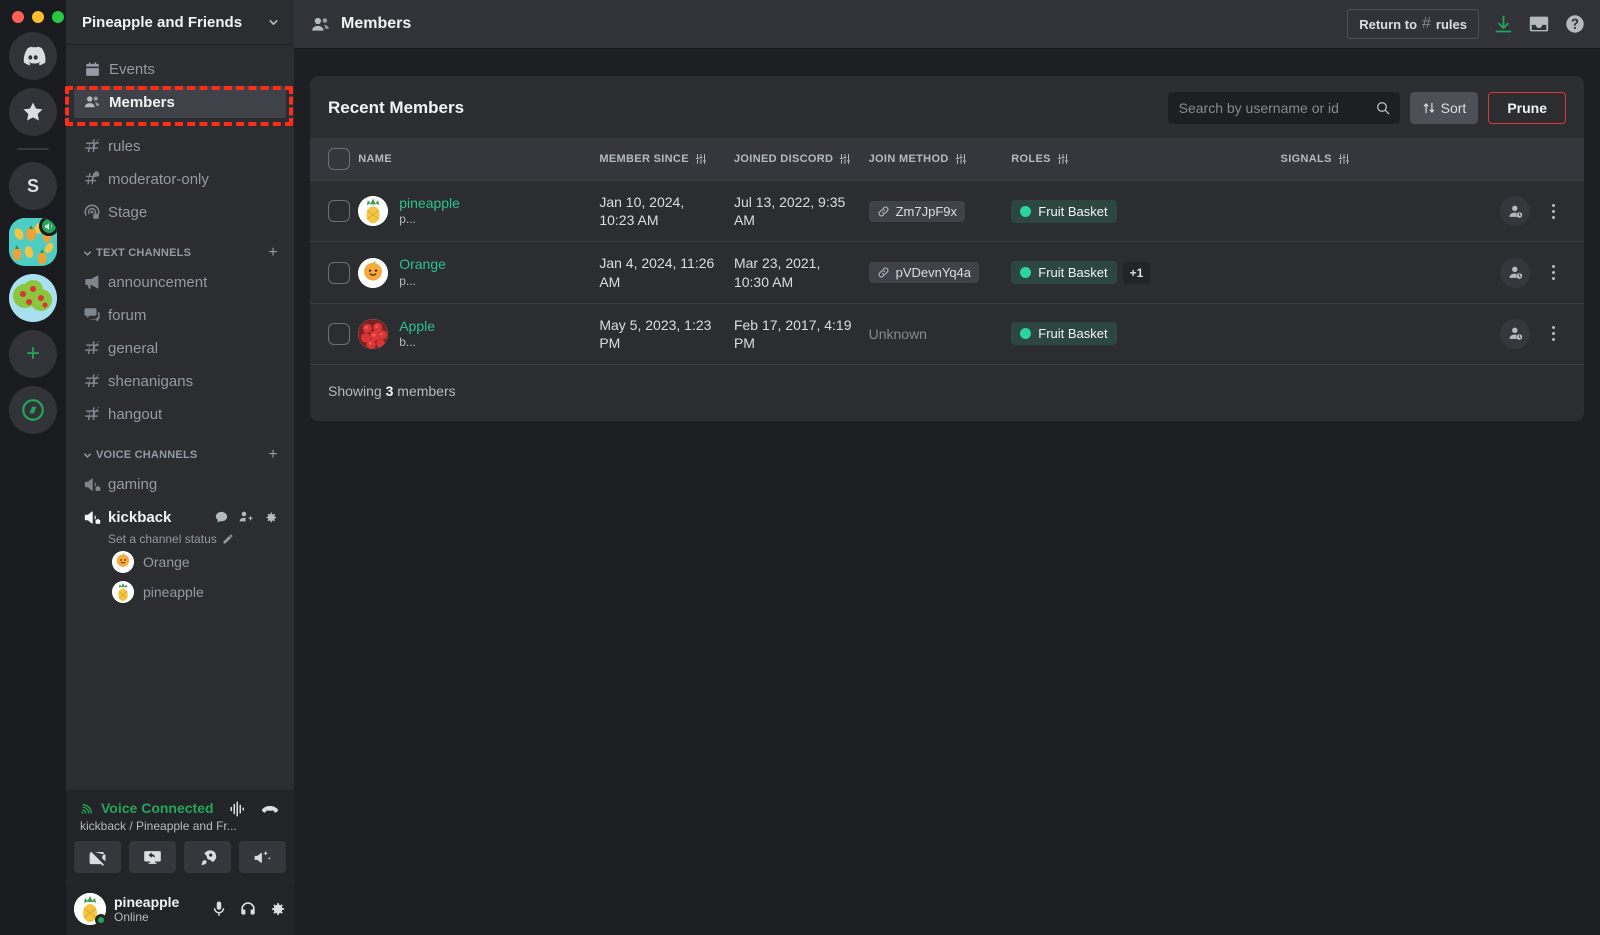 Image resolution: width=1600 pixels, height=935 pixels. What do you see at coordinates (92, 484) in the screenshot?
I see `voice-lock-icon` at bounding box center [92, 484].